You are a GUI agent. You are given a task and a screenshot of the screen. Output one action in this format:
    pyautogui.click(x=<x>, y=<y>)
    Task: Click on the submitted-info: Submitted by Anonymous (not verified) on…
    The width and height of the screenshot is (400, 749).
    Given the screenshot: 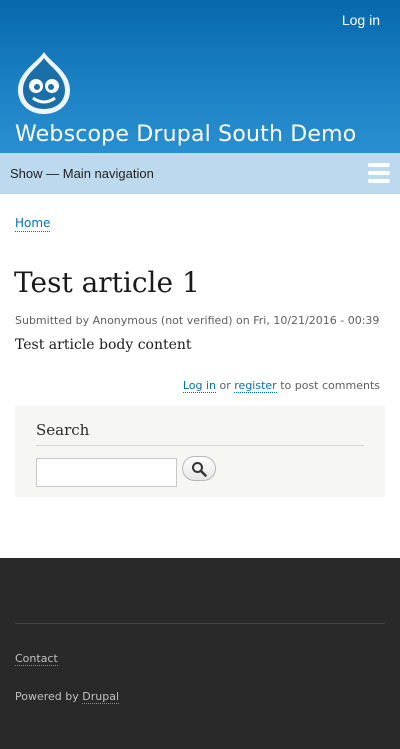 What is the action you would take?
    pyautogui.click(x=197, y=320)
    